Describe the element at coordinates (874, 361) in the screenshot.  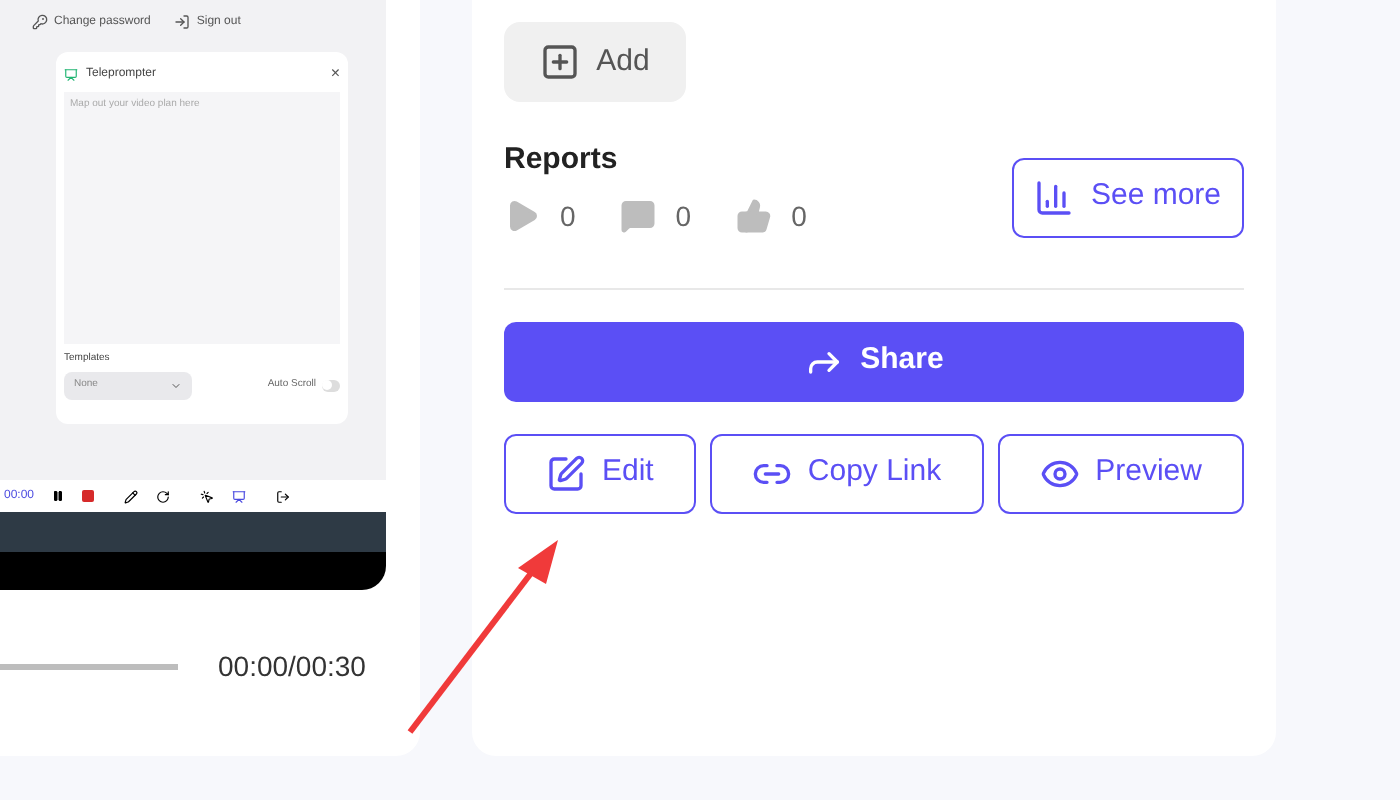
I see `share-button: Share` at that location.